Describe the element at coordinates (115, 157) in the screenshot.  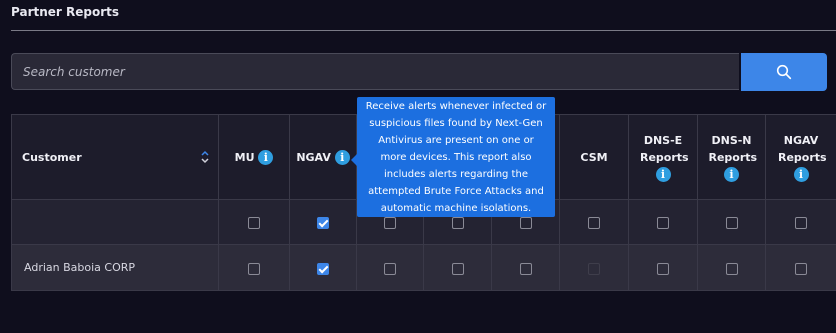
I see `column-header-customer: Customer` at that location.